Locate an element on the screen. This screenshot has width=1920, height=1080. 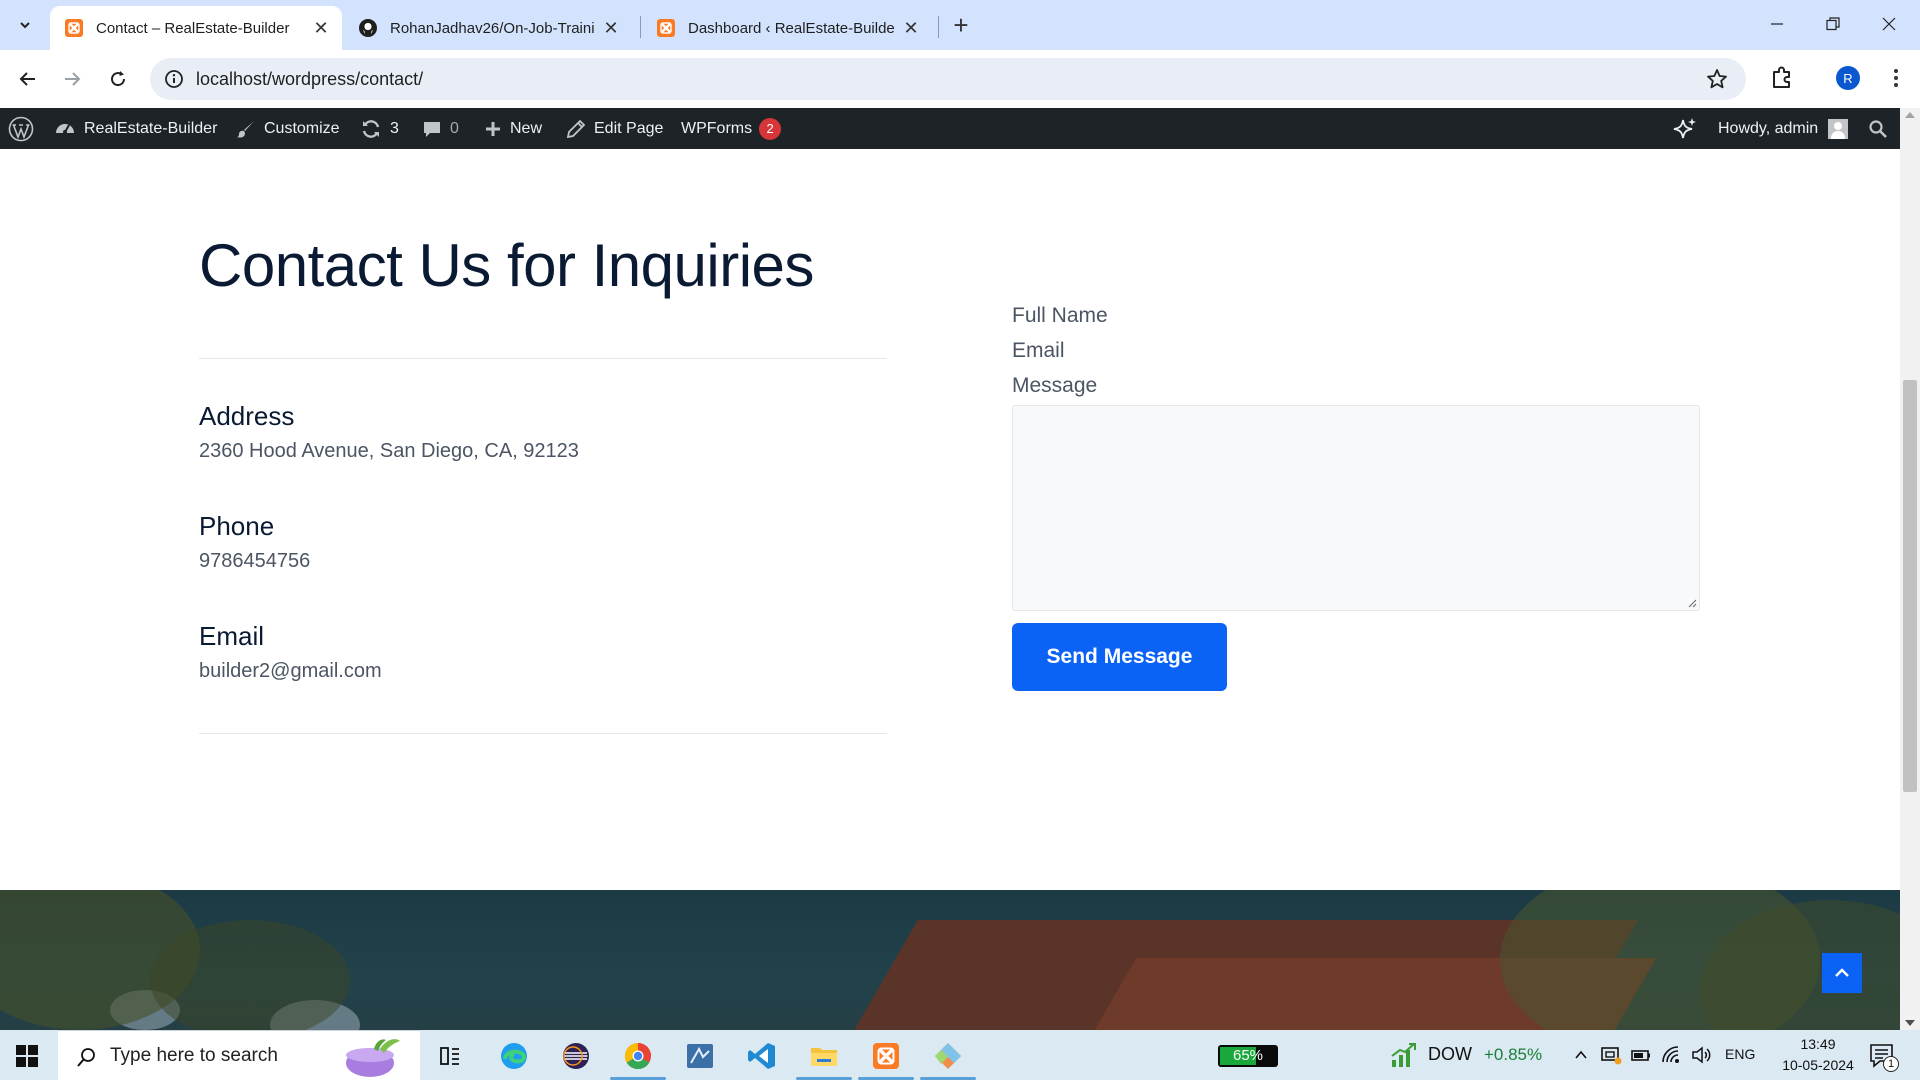
close-icon is located at coordinates (1889, 24).